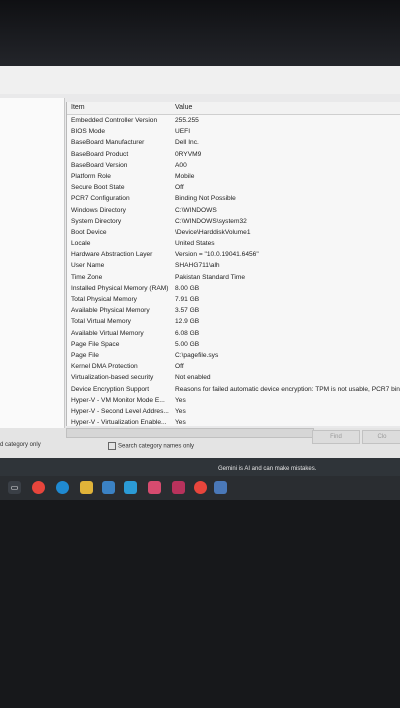  I want to click on table-row: PCR7 Configuration Binding Not Possible, so click(233, 199).